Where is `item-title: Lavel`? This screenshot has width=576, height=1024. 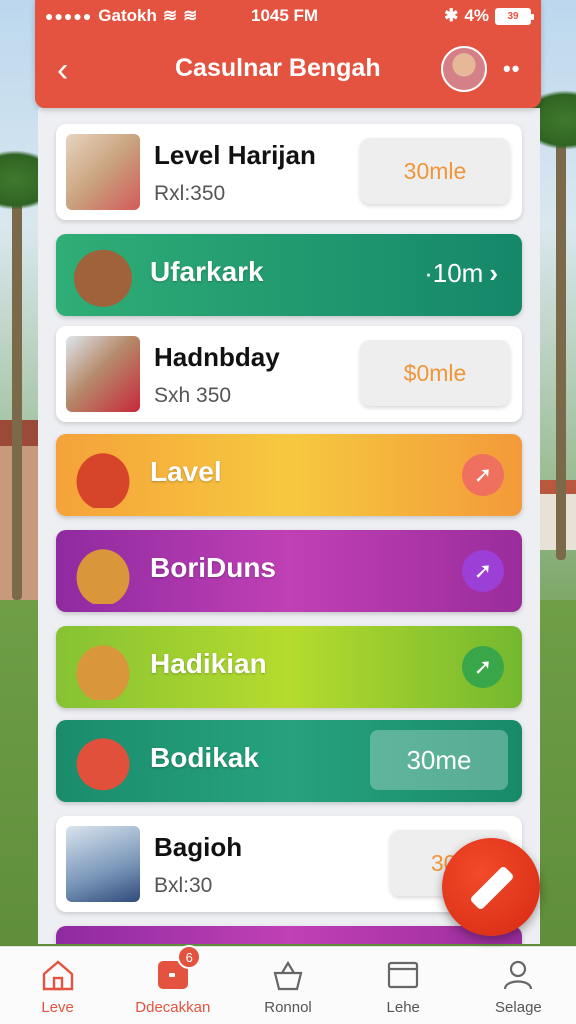 item-title: Lavel is located at coordinates (186, 471).